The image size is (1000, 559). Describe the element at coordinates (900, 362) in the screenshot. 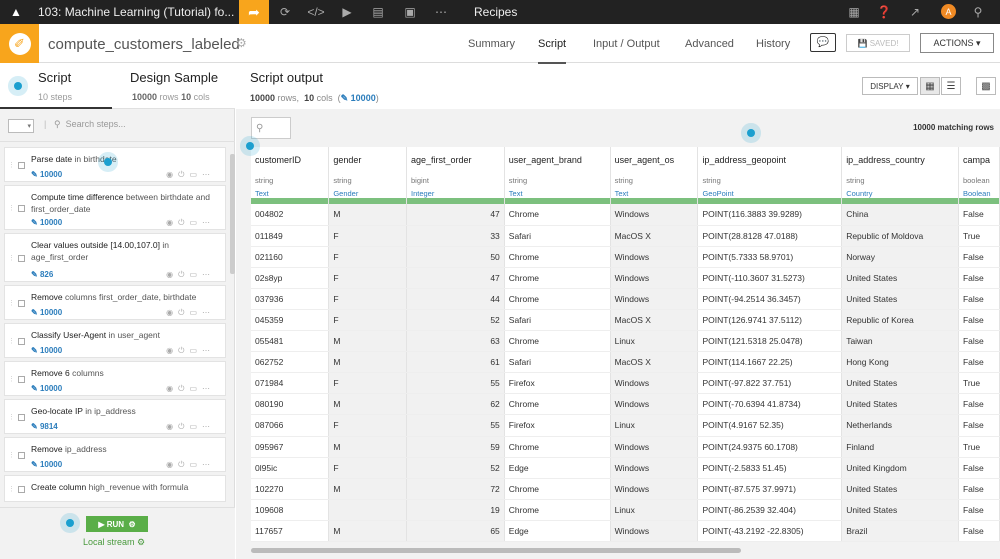

I see `table-cell: Hong Kong` at that location.